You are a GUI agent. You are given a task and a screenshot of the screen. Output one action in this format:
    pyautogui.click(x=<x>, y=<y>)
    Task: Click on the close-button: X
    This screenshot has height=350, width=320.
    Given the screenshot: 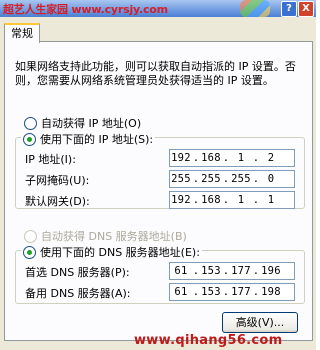 What is the action you would take?
    pyautogui.click(x=306, y=9)
    